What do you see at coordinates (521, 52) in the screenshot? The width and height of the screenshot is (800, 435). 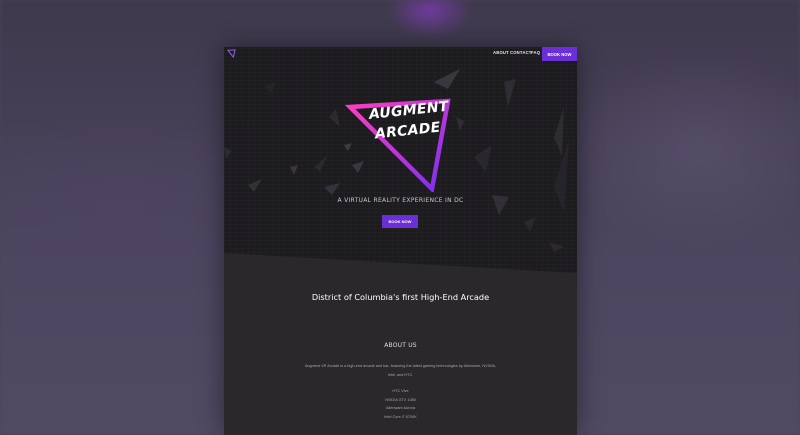 I see `nav-link-contact: CONTACT` at bounding box center [521, 52].